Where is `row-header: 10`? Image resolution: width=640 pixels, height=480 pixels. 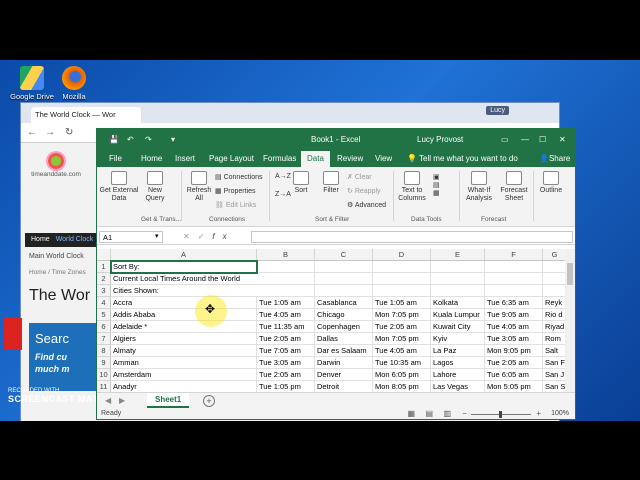 row-header: 10 is located at coordinates (104, 375).